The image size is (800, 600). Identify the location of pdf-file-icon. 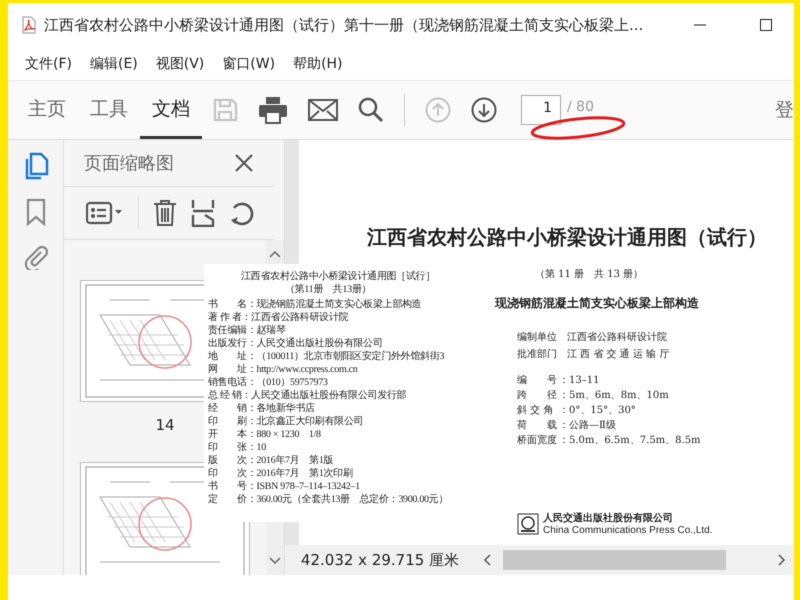
(29, 25).